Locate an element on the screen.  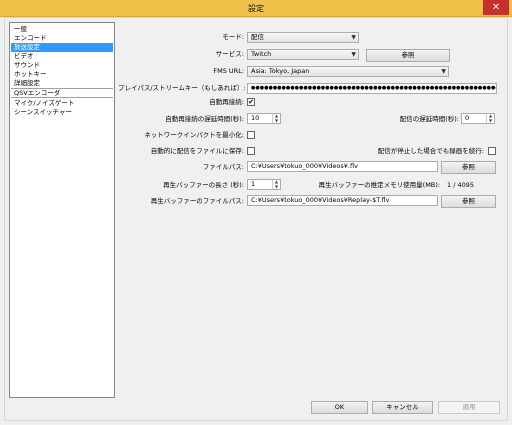
sidebar-item-hotkeys: ホットキー is located at coordinates (62, 74).